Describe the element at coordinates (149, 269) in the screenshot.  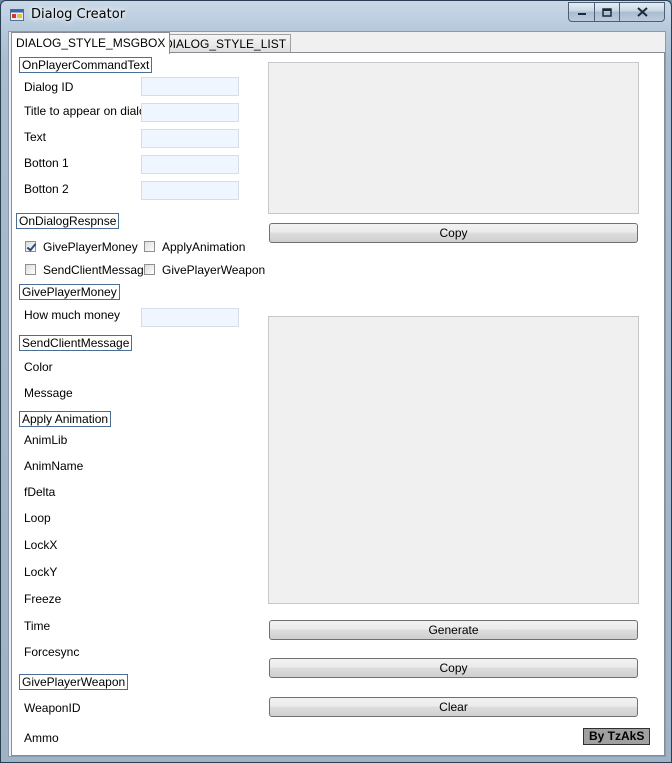
I see `give-player-weapon-checkbox` at that location.